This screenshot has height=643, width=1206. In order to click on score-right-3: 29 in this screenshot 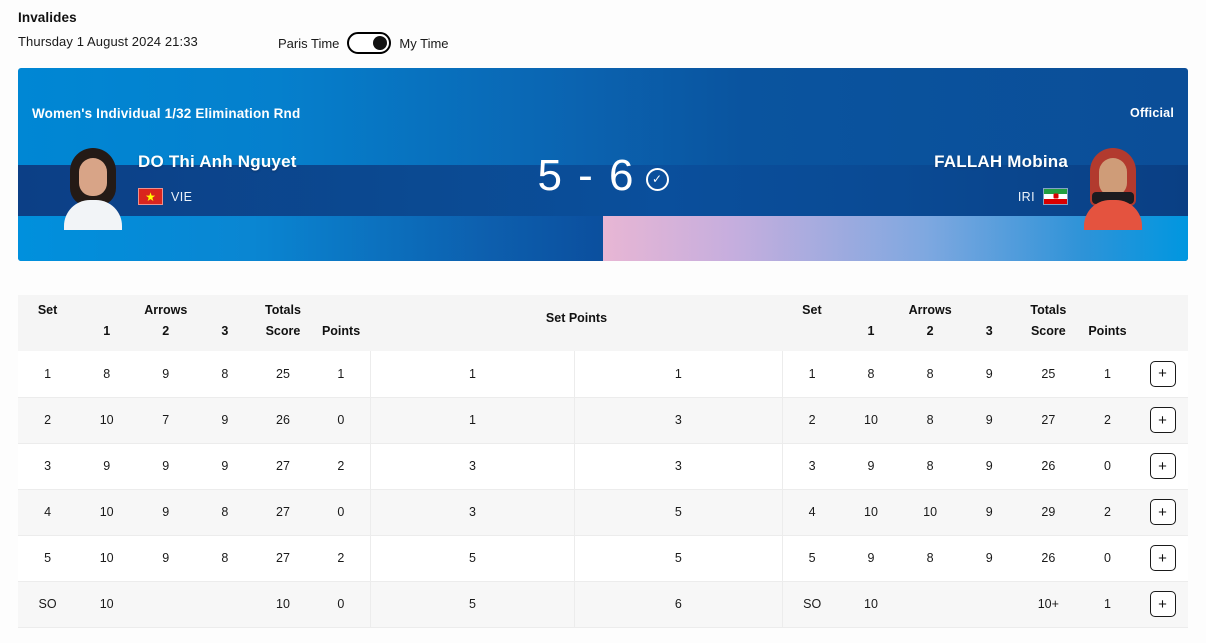, I will do `click(1048, 512)`.